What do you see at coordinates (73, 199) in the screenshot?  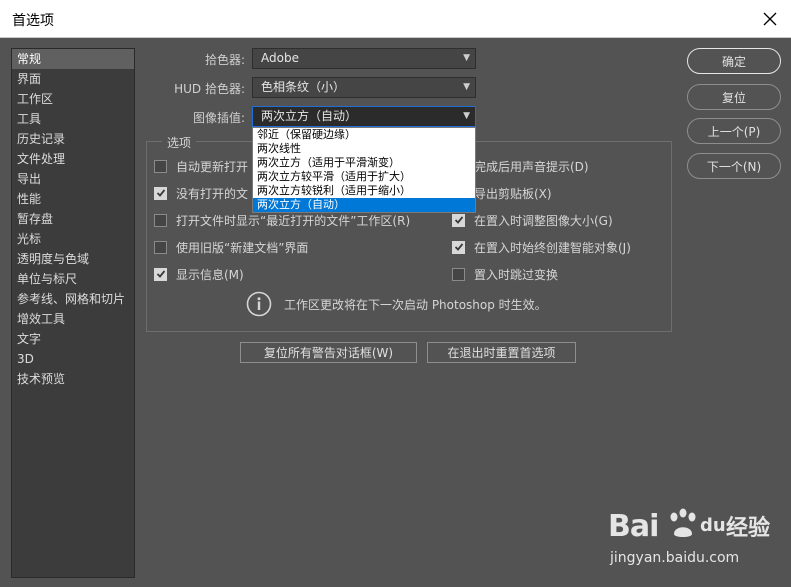 I see `sidebar-item-performance: 性能` at bounding box center [73, 199].